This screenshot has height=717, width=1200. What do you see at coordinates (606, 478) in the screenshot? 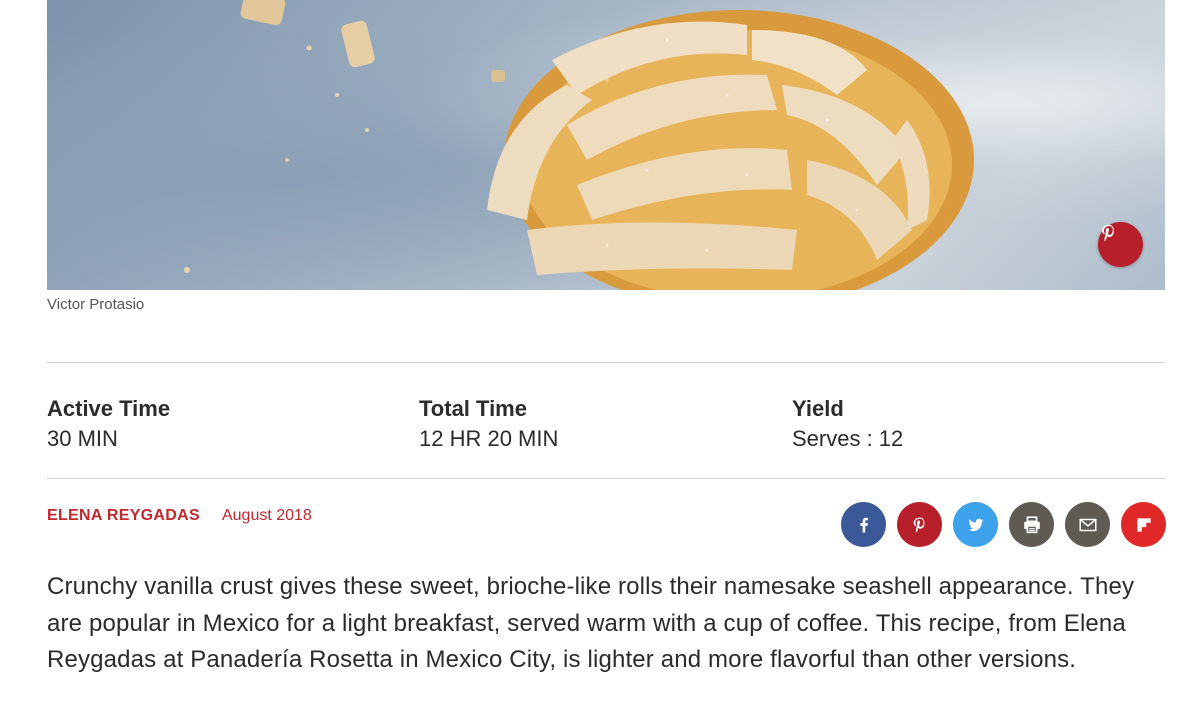
I see `divider-bottom` at bounding box center [606, 478].